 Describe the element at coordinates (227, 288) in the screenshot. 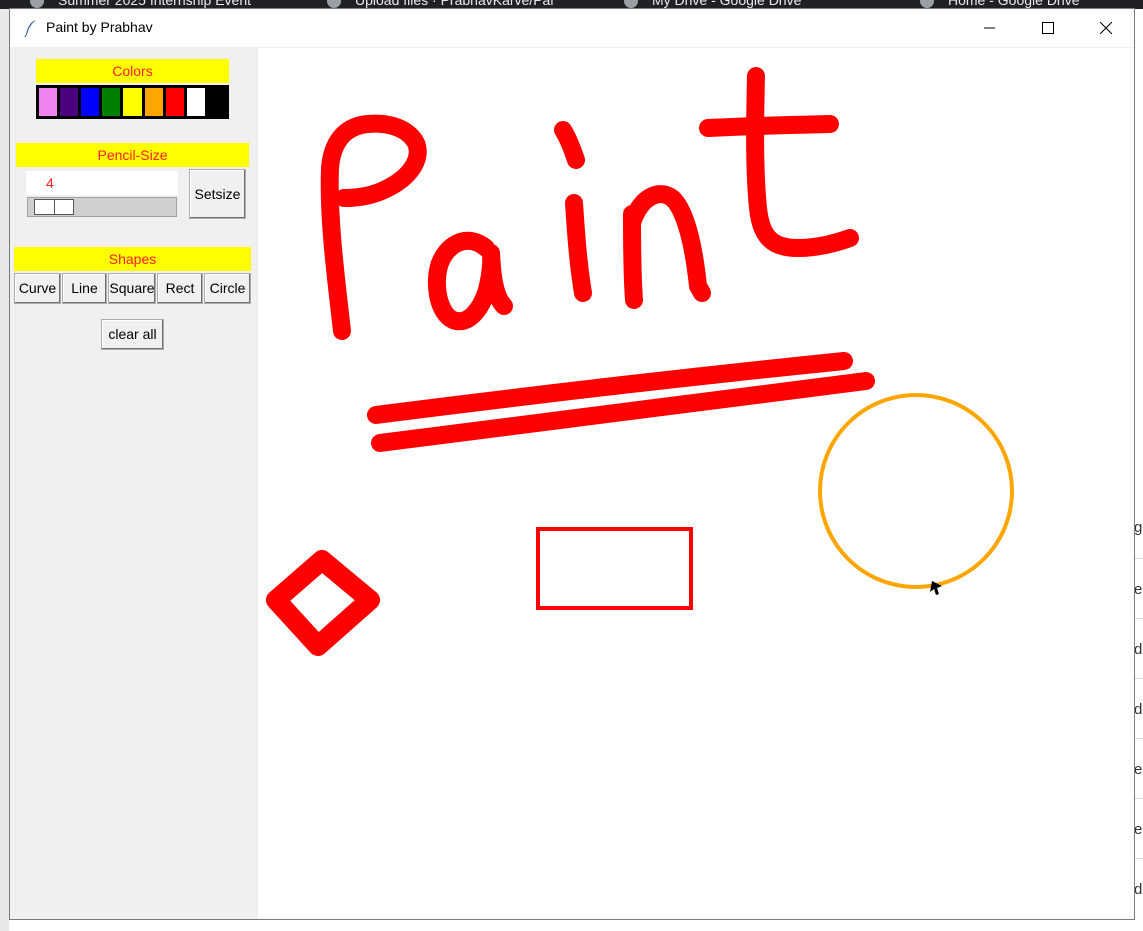

I see `circle-button: Circle` at that location.